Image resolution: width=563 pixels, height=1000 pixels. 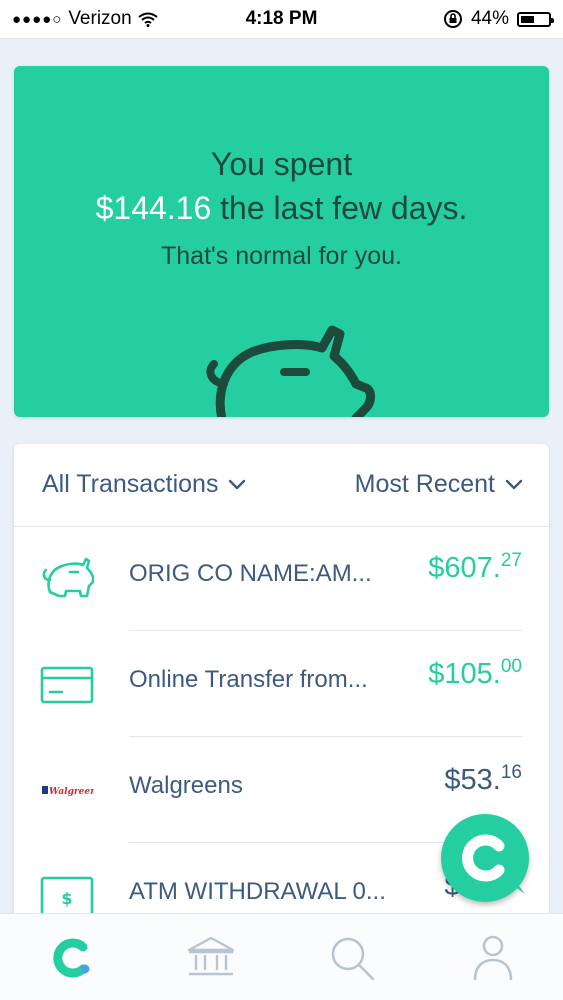 I want to click on bottom-tab-bar, so click(x=281, y=956).